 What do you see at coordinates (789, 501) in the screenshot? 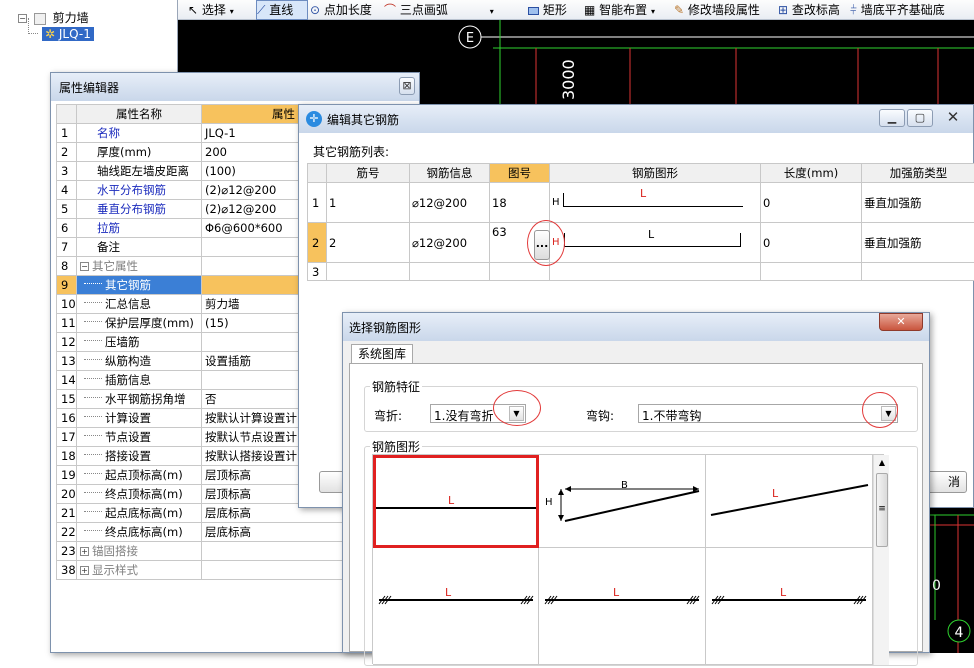
I see `shape-diagonal: L` at bounding box center [789, 501].